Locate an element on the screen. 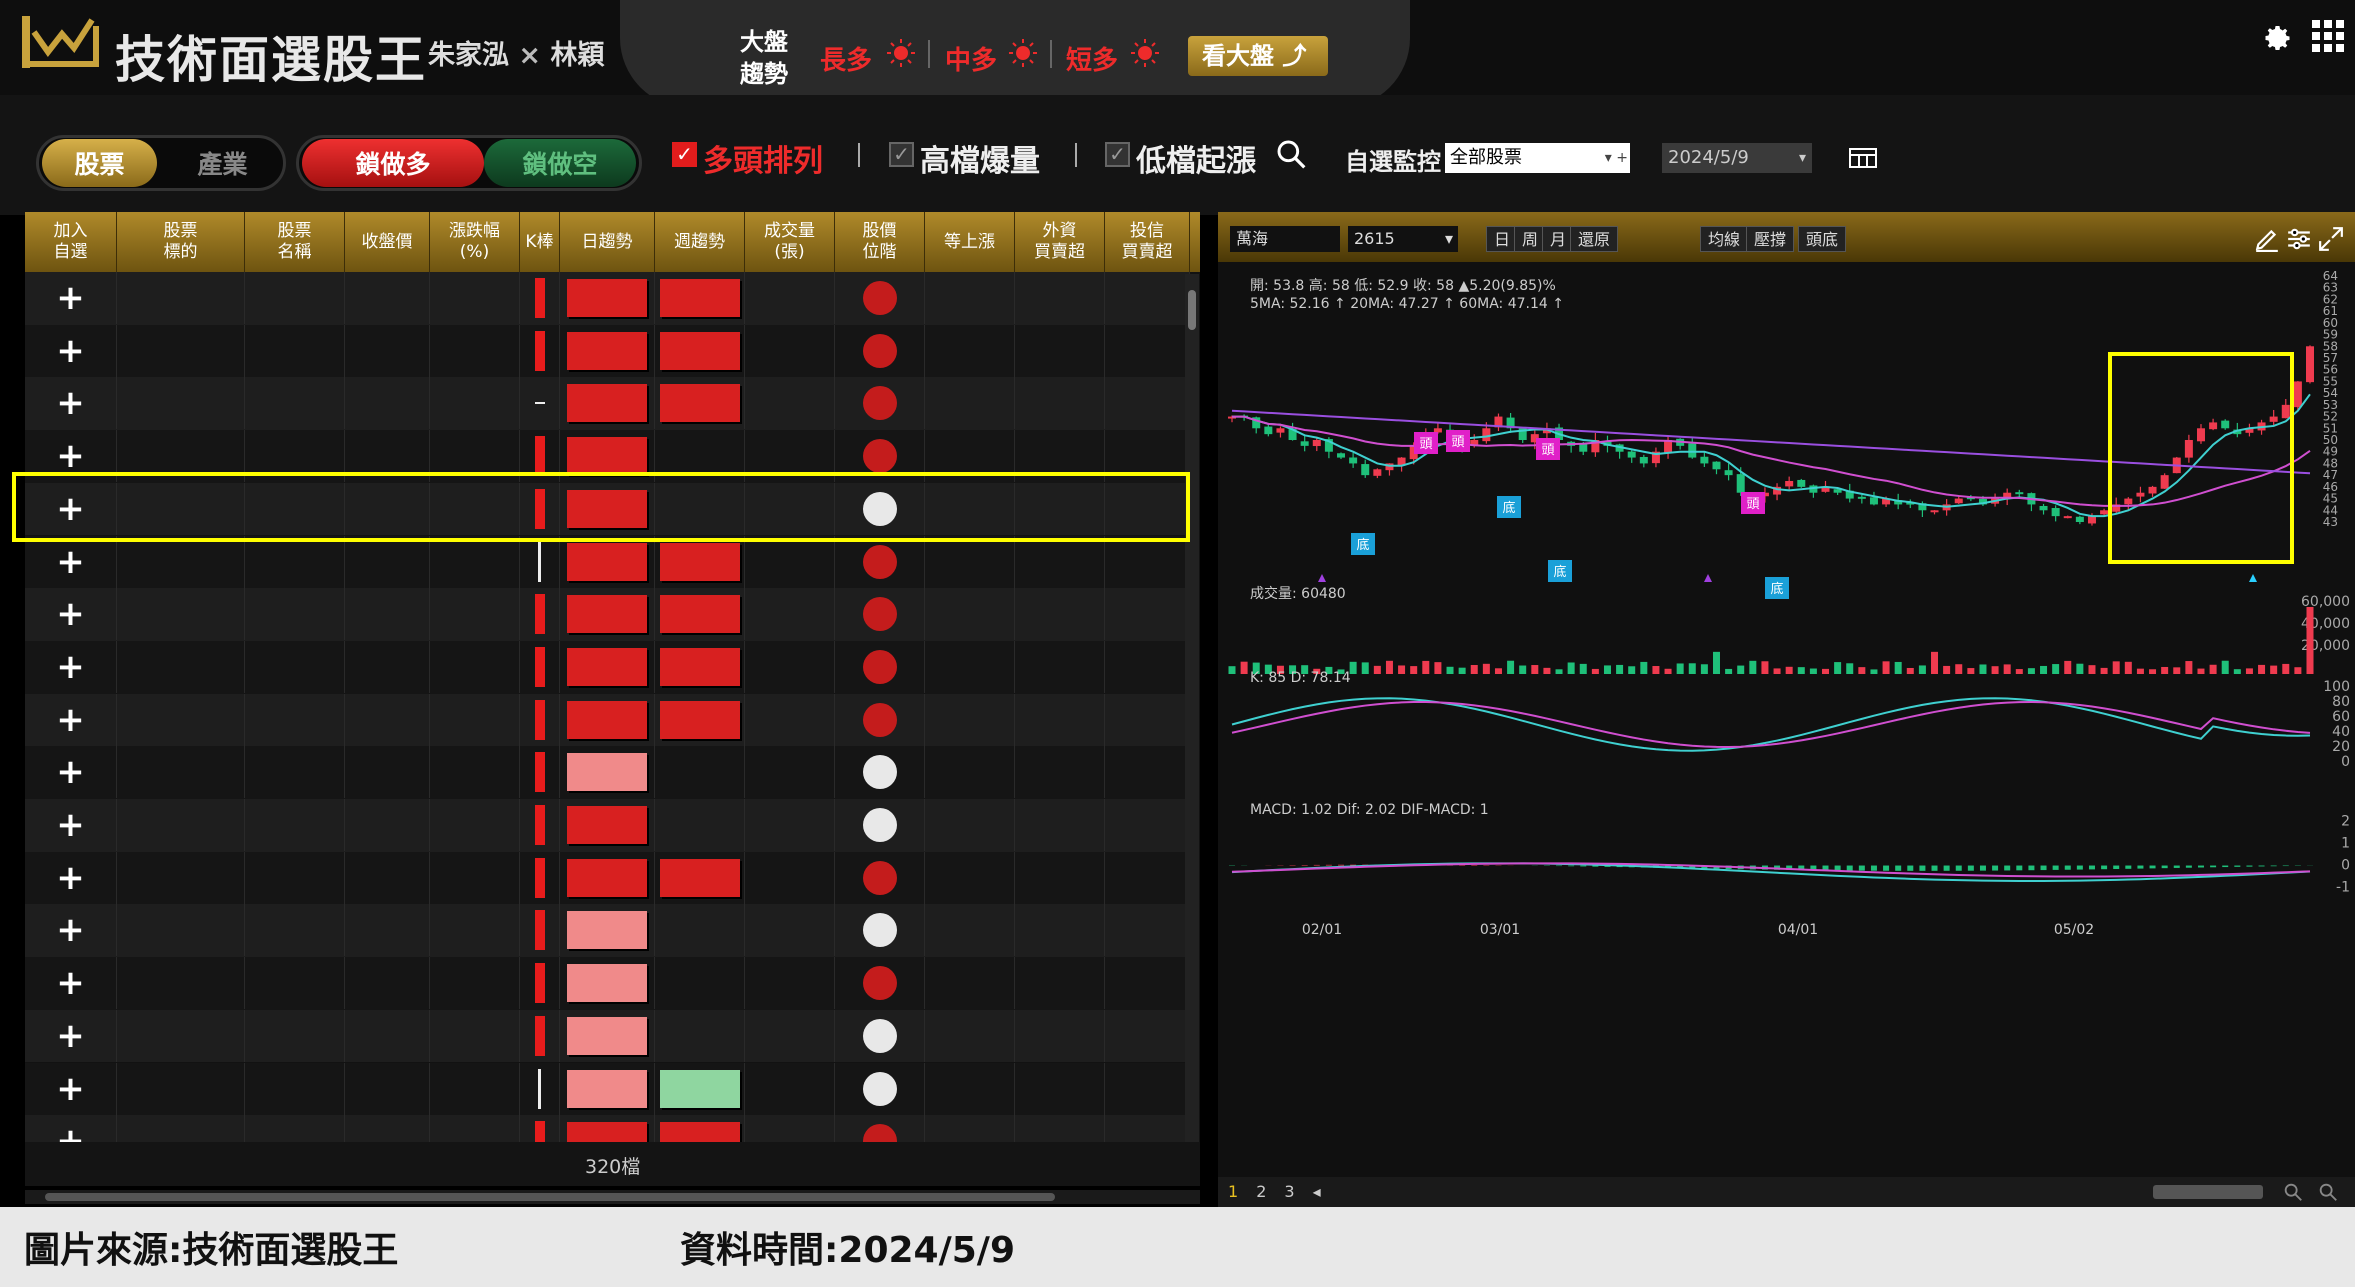 The image size is (2355, 1287). trend-short: 短多 is located at coordinates (1092, 58).